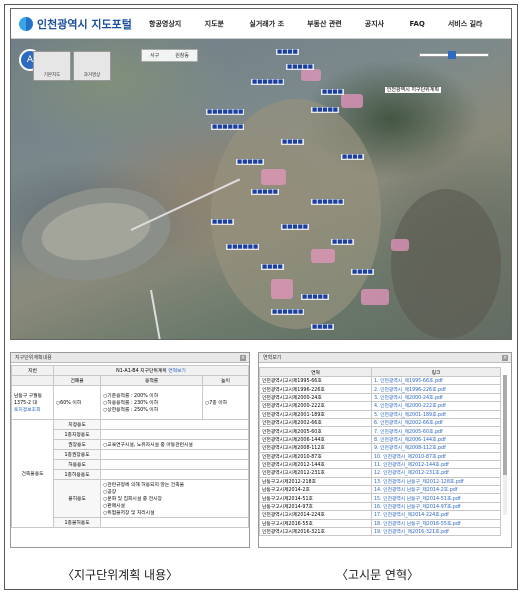 The height and width of the screenshot is (594, 522). I want to click on history-pdf-link: 12. 인천광역시_제2012-231호.pdf, so click(436, 473).